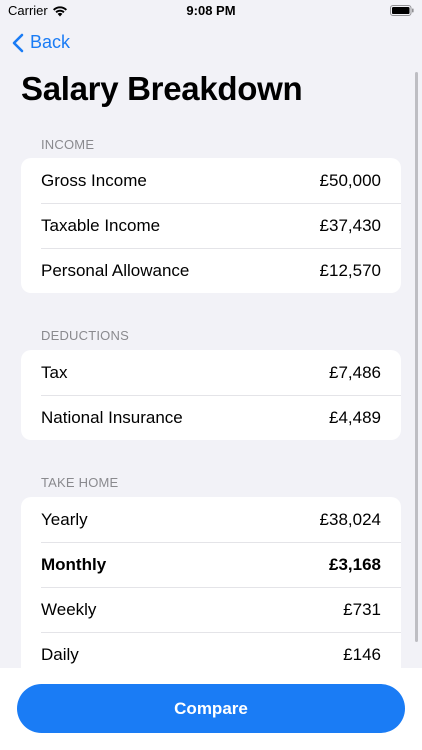  Describe the element at coordinates (94, 180) in the screenshot. I see `row-label: Gross Income` at that location.